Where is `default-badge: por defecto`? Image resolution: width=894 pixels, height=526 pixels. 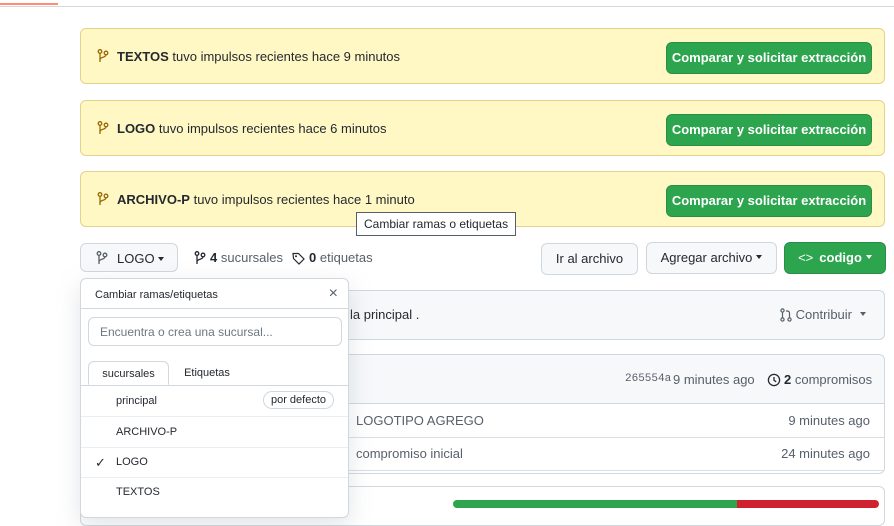 default-badge: por defecto is located at coordinates (298, 400).